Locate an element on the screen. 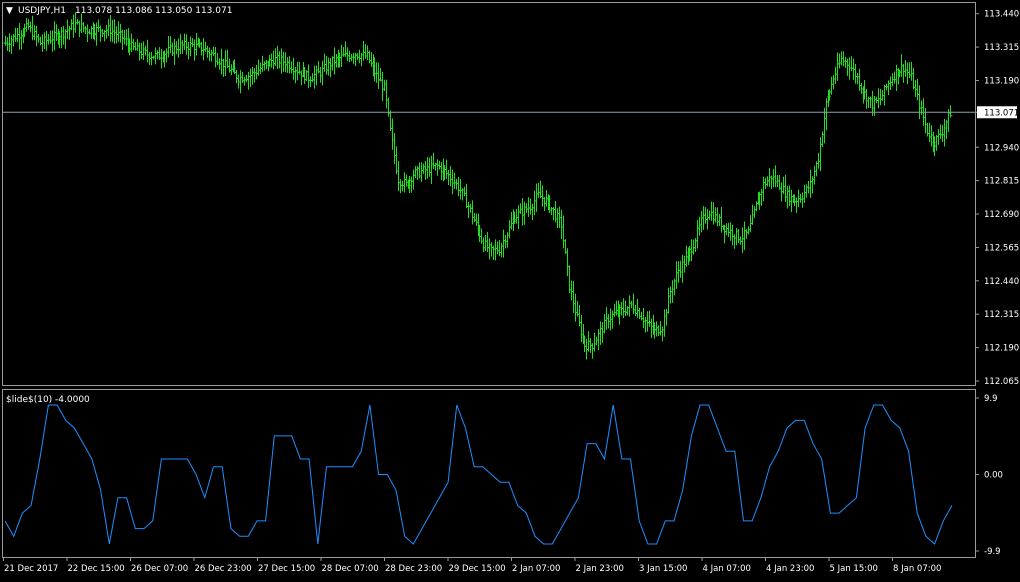  price-tick-label: 113.190 is located at coordinates (1001, 81).